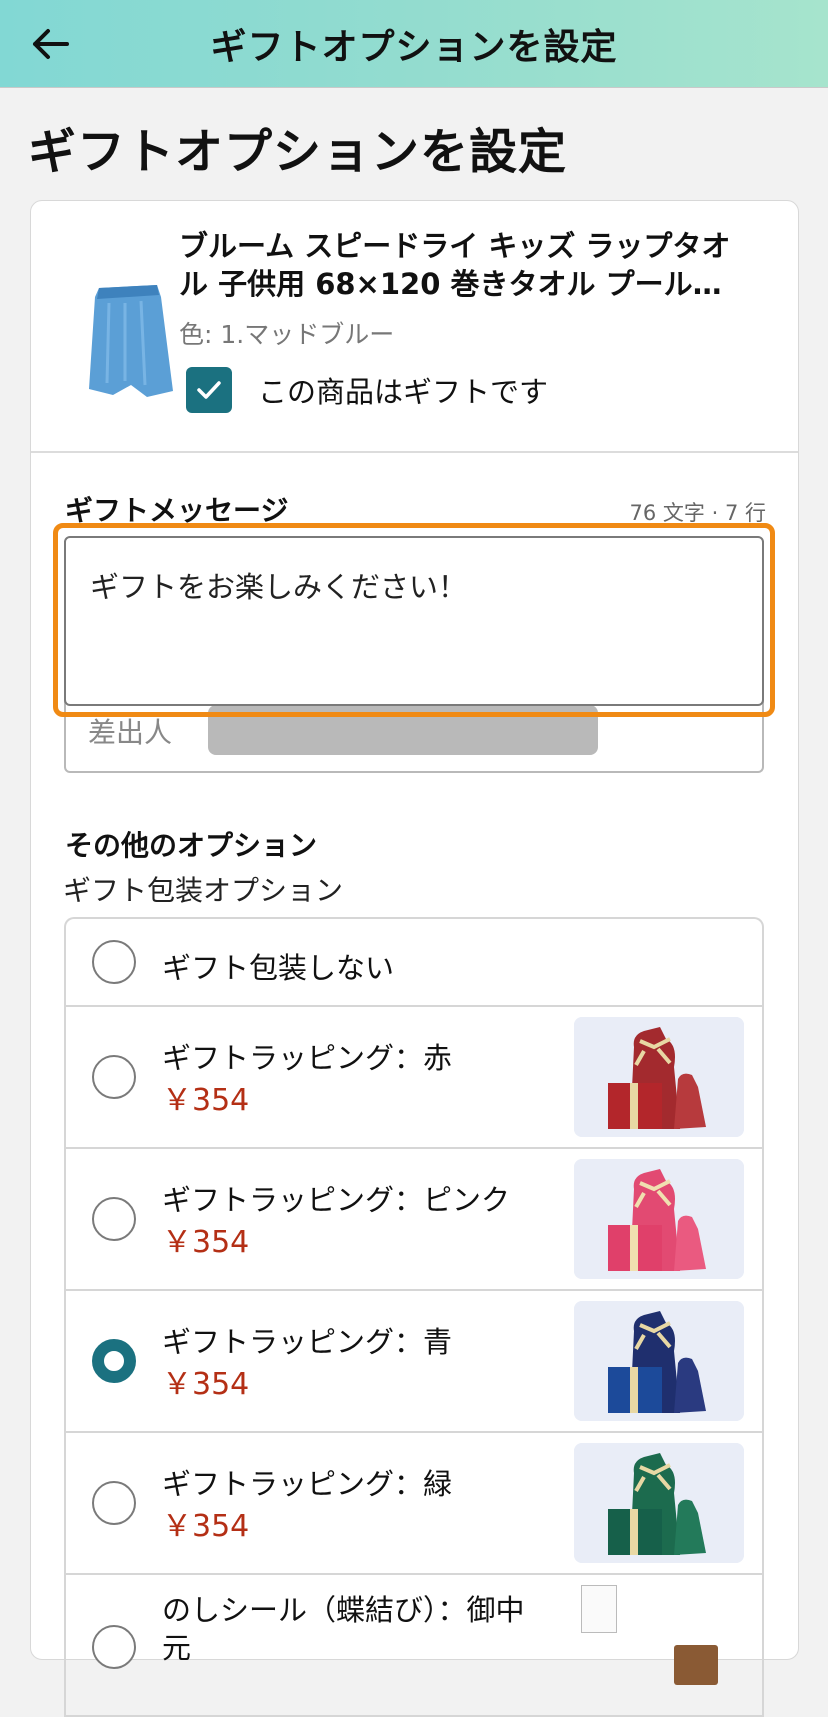 The image size is (828, 1717). What do you see at coordinates (191, 845) in the screenshot?
I see `other-options-heading: その他のオプション` at bounding box center [191, 845].